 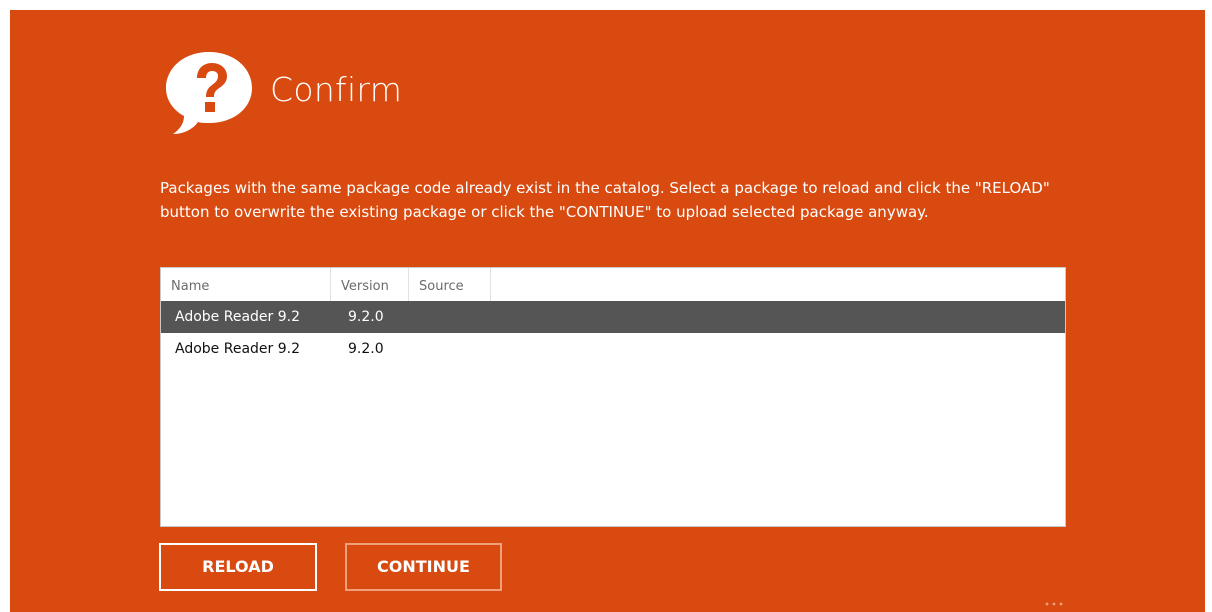 I want to click on reload-button: RELOAD, so click(x=238, y=567).